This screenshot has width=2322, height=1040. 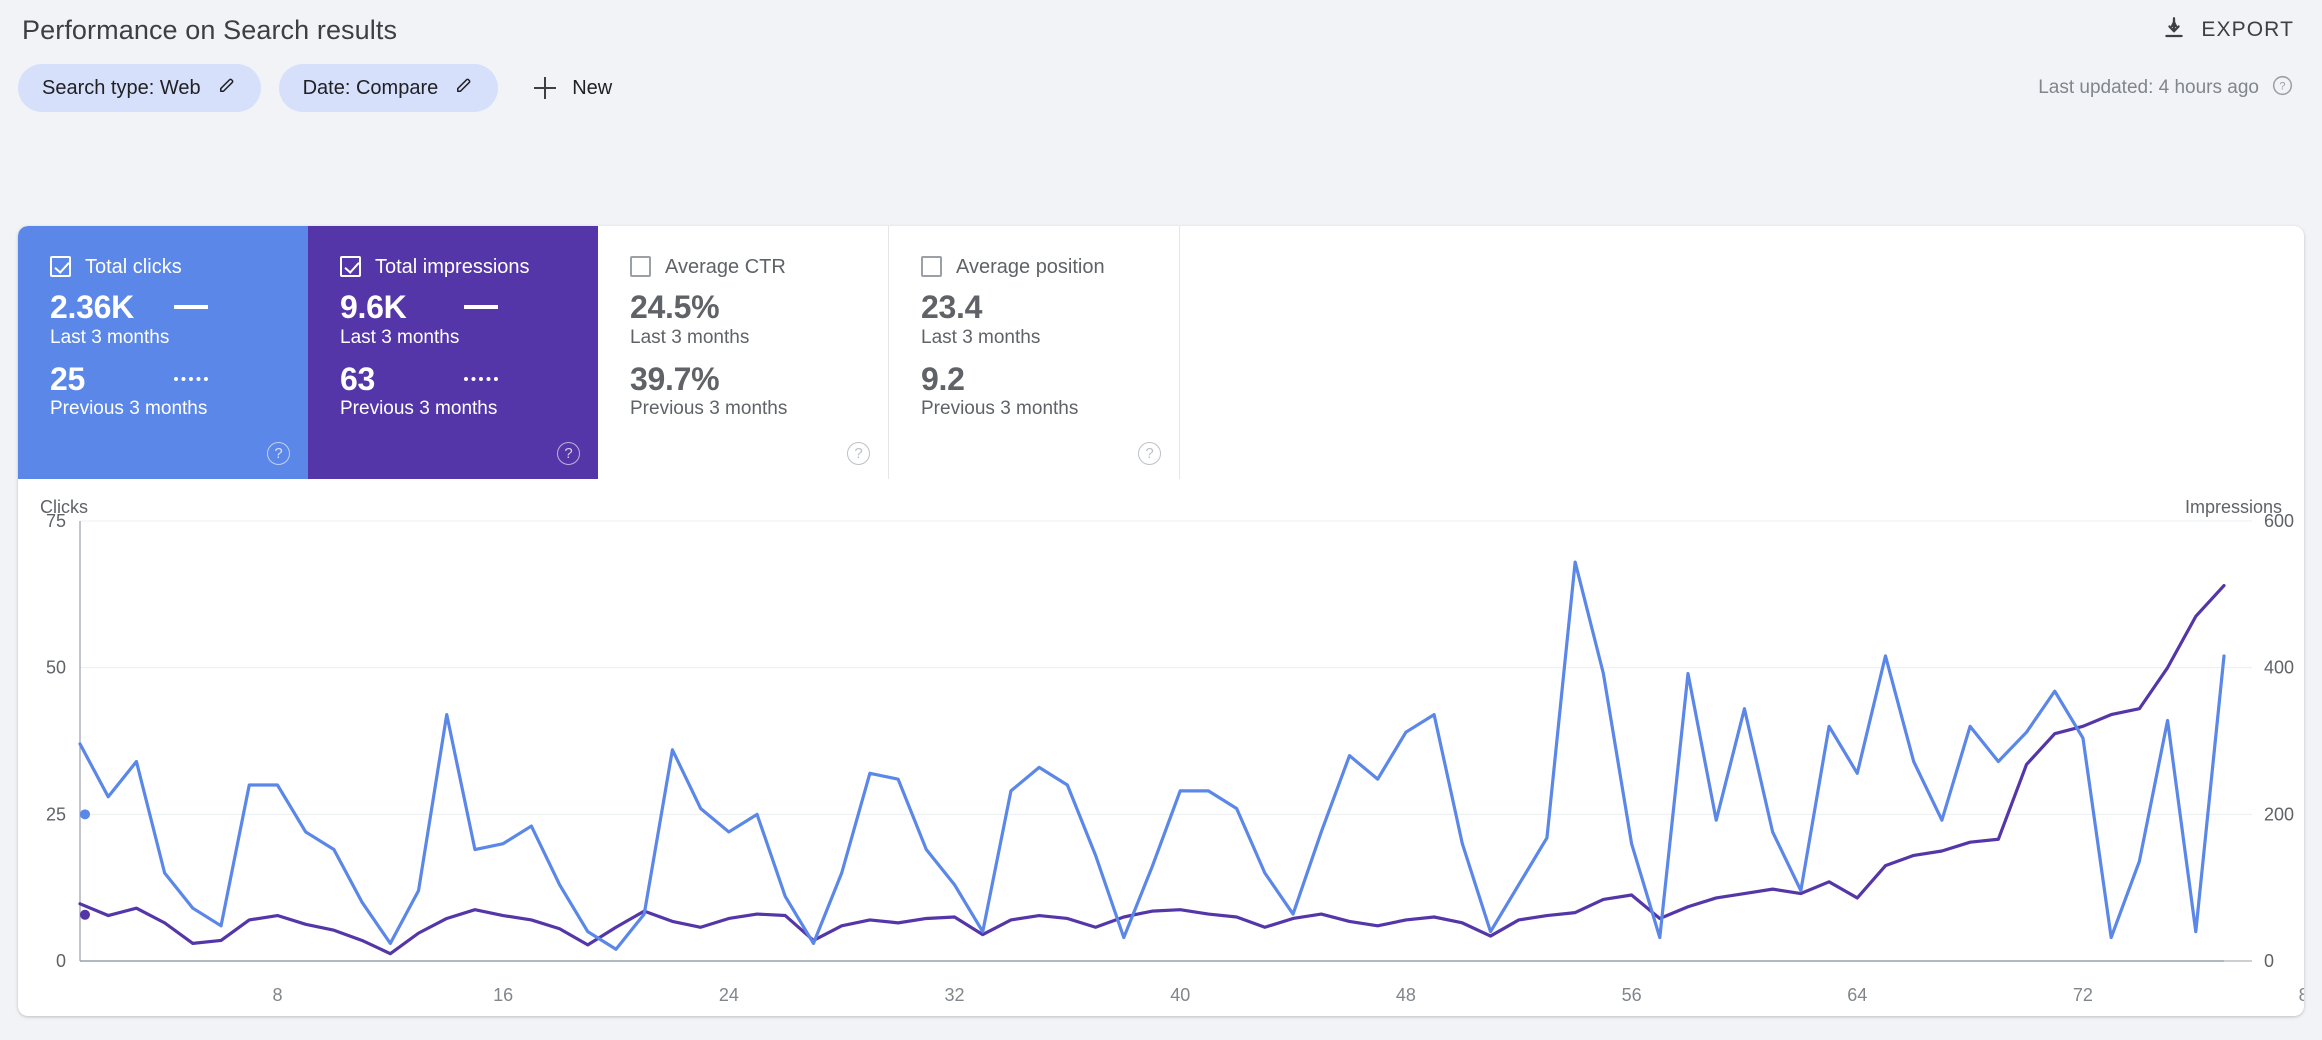 I want to click on filter-chip-search-type: Search type: Web, so click(x=139, y=88).